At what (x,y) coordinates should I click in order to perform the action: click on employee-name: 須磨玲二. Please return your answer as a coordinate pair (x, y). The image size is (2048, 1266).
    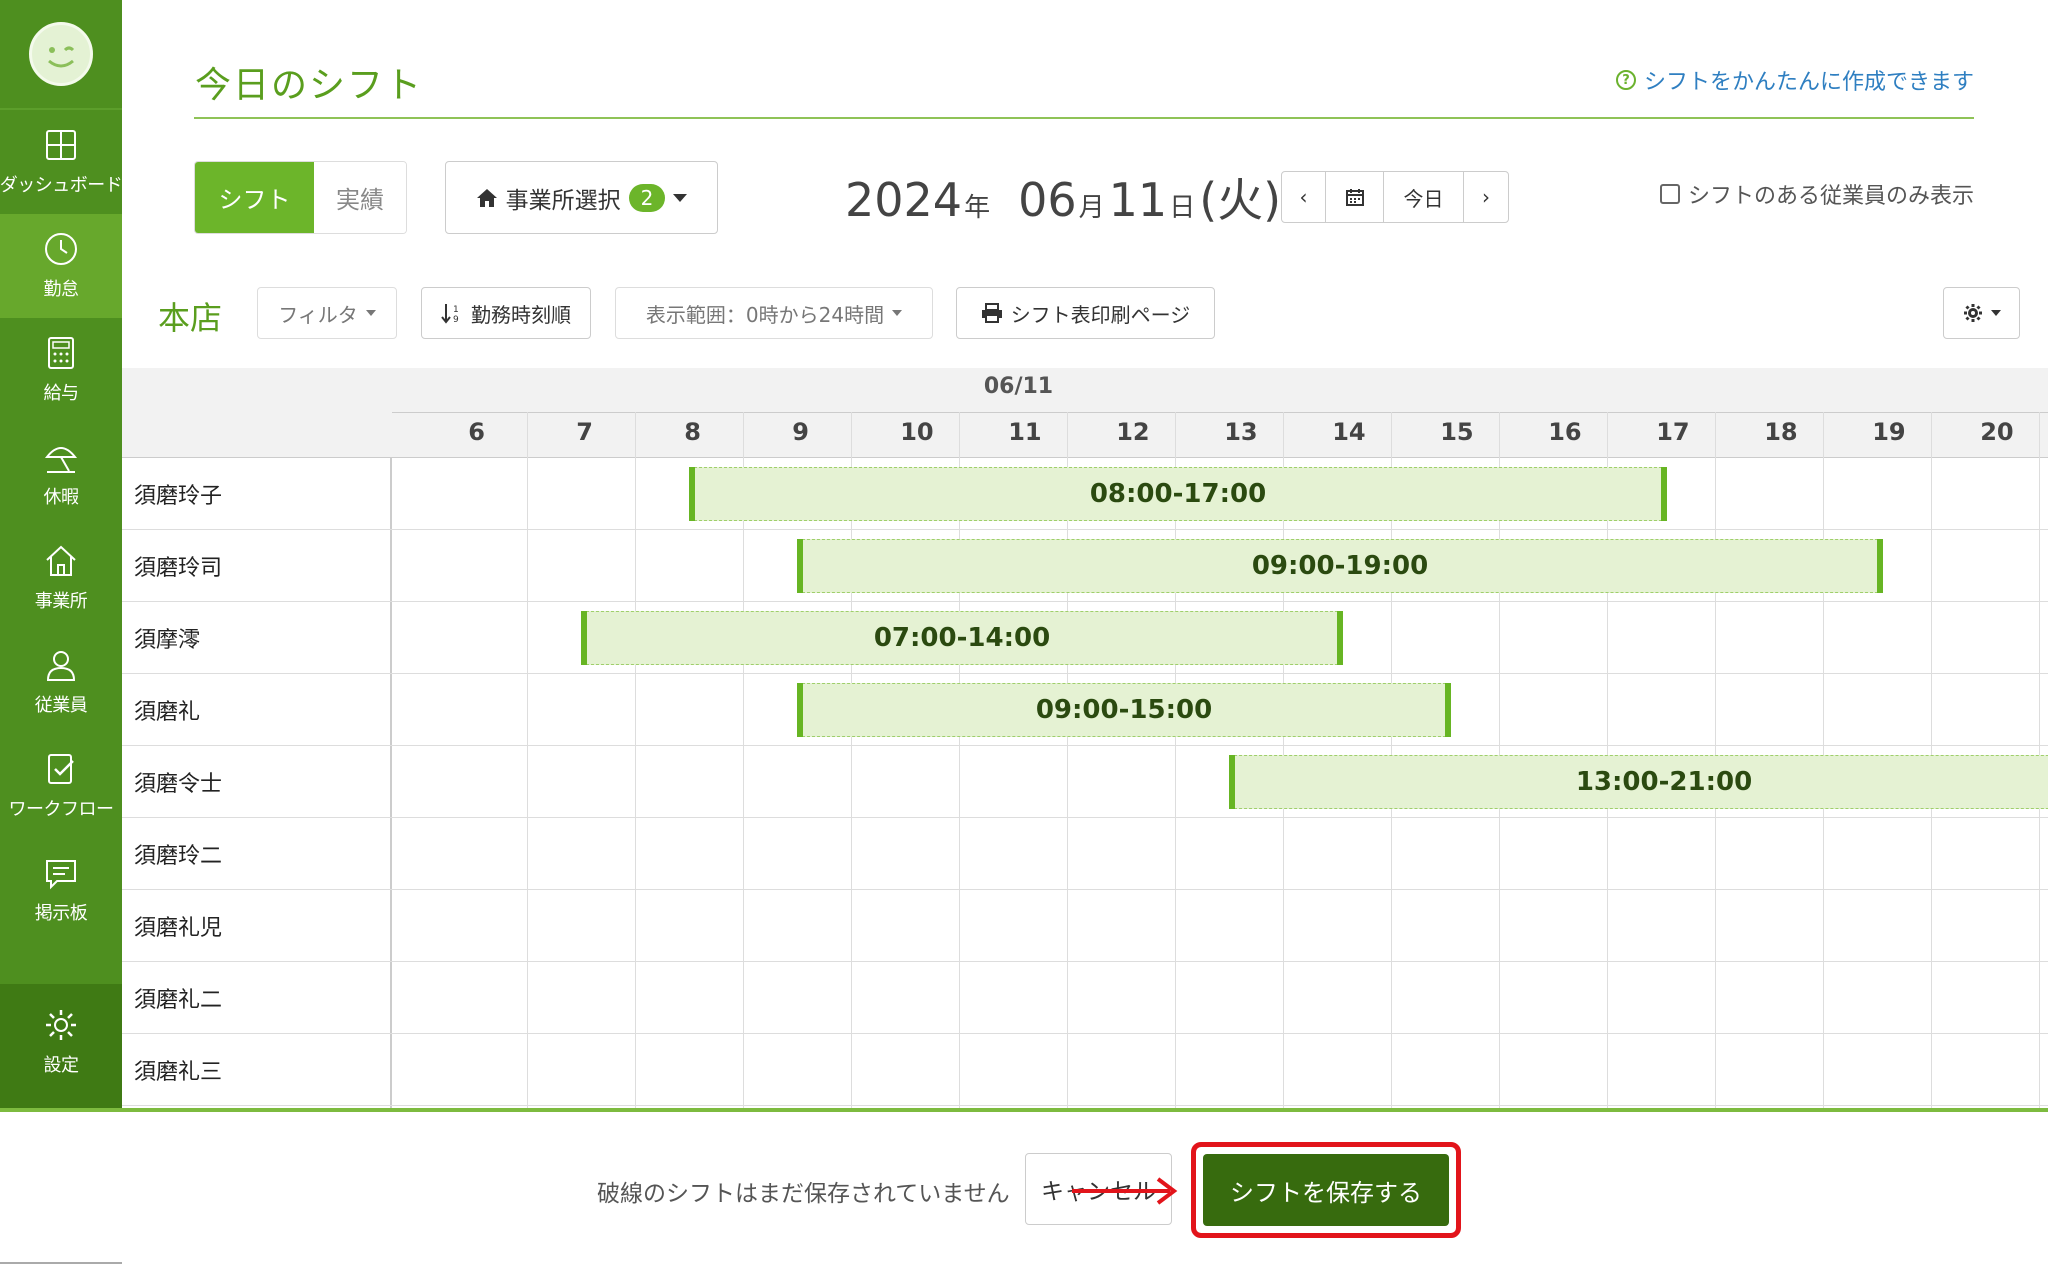
    Looking at the image, I should click on (257, 854).